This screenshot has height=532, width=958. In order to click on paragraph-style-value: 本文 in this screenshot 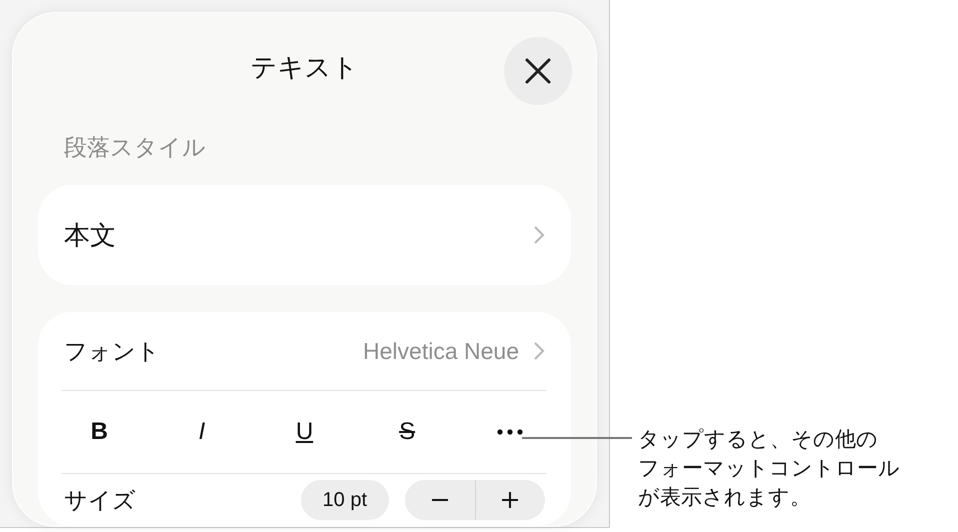, I will do `click(90, 235)`.